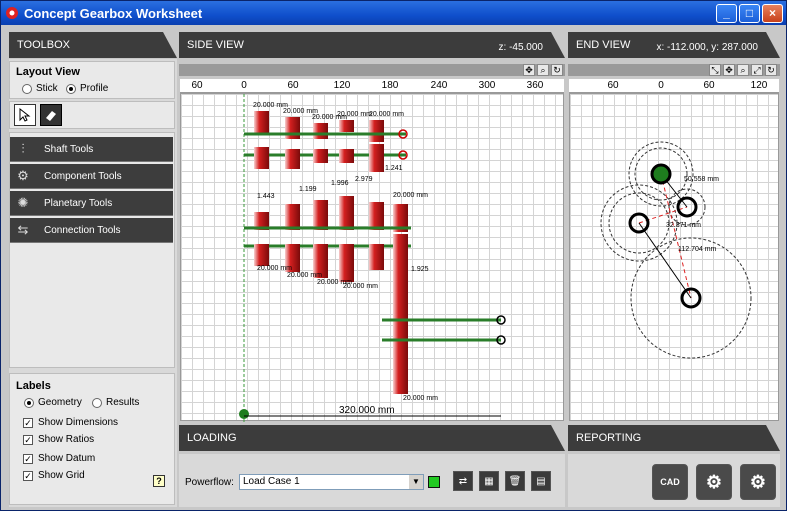 The width and height of the screenshot is (787, 511). I want to click on shaft-tools-label: Shaft Tools, so click(69, 149).